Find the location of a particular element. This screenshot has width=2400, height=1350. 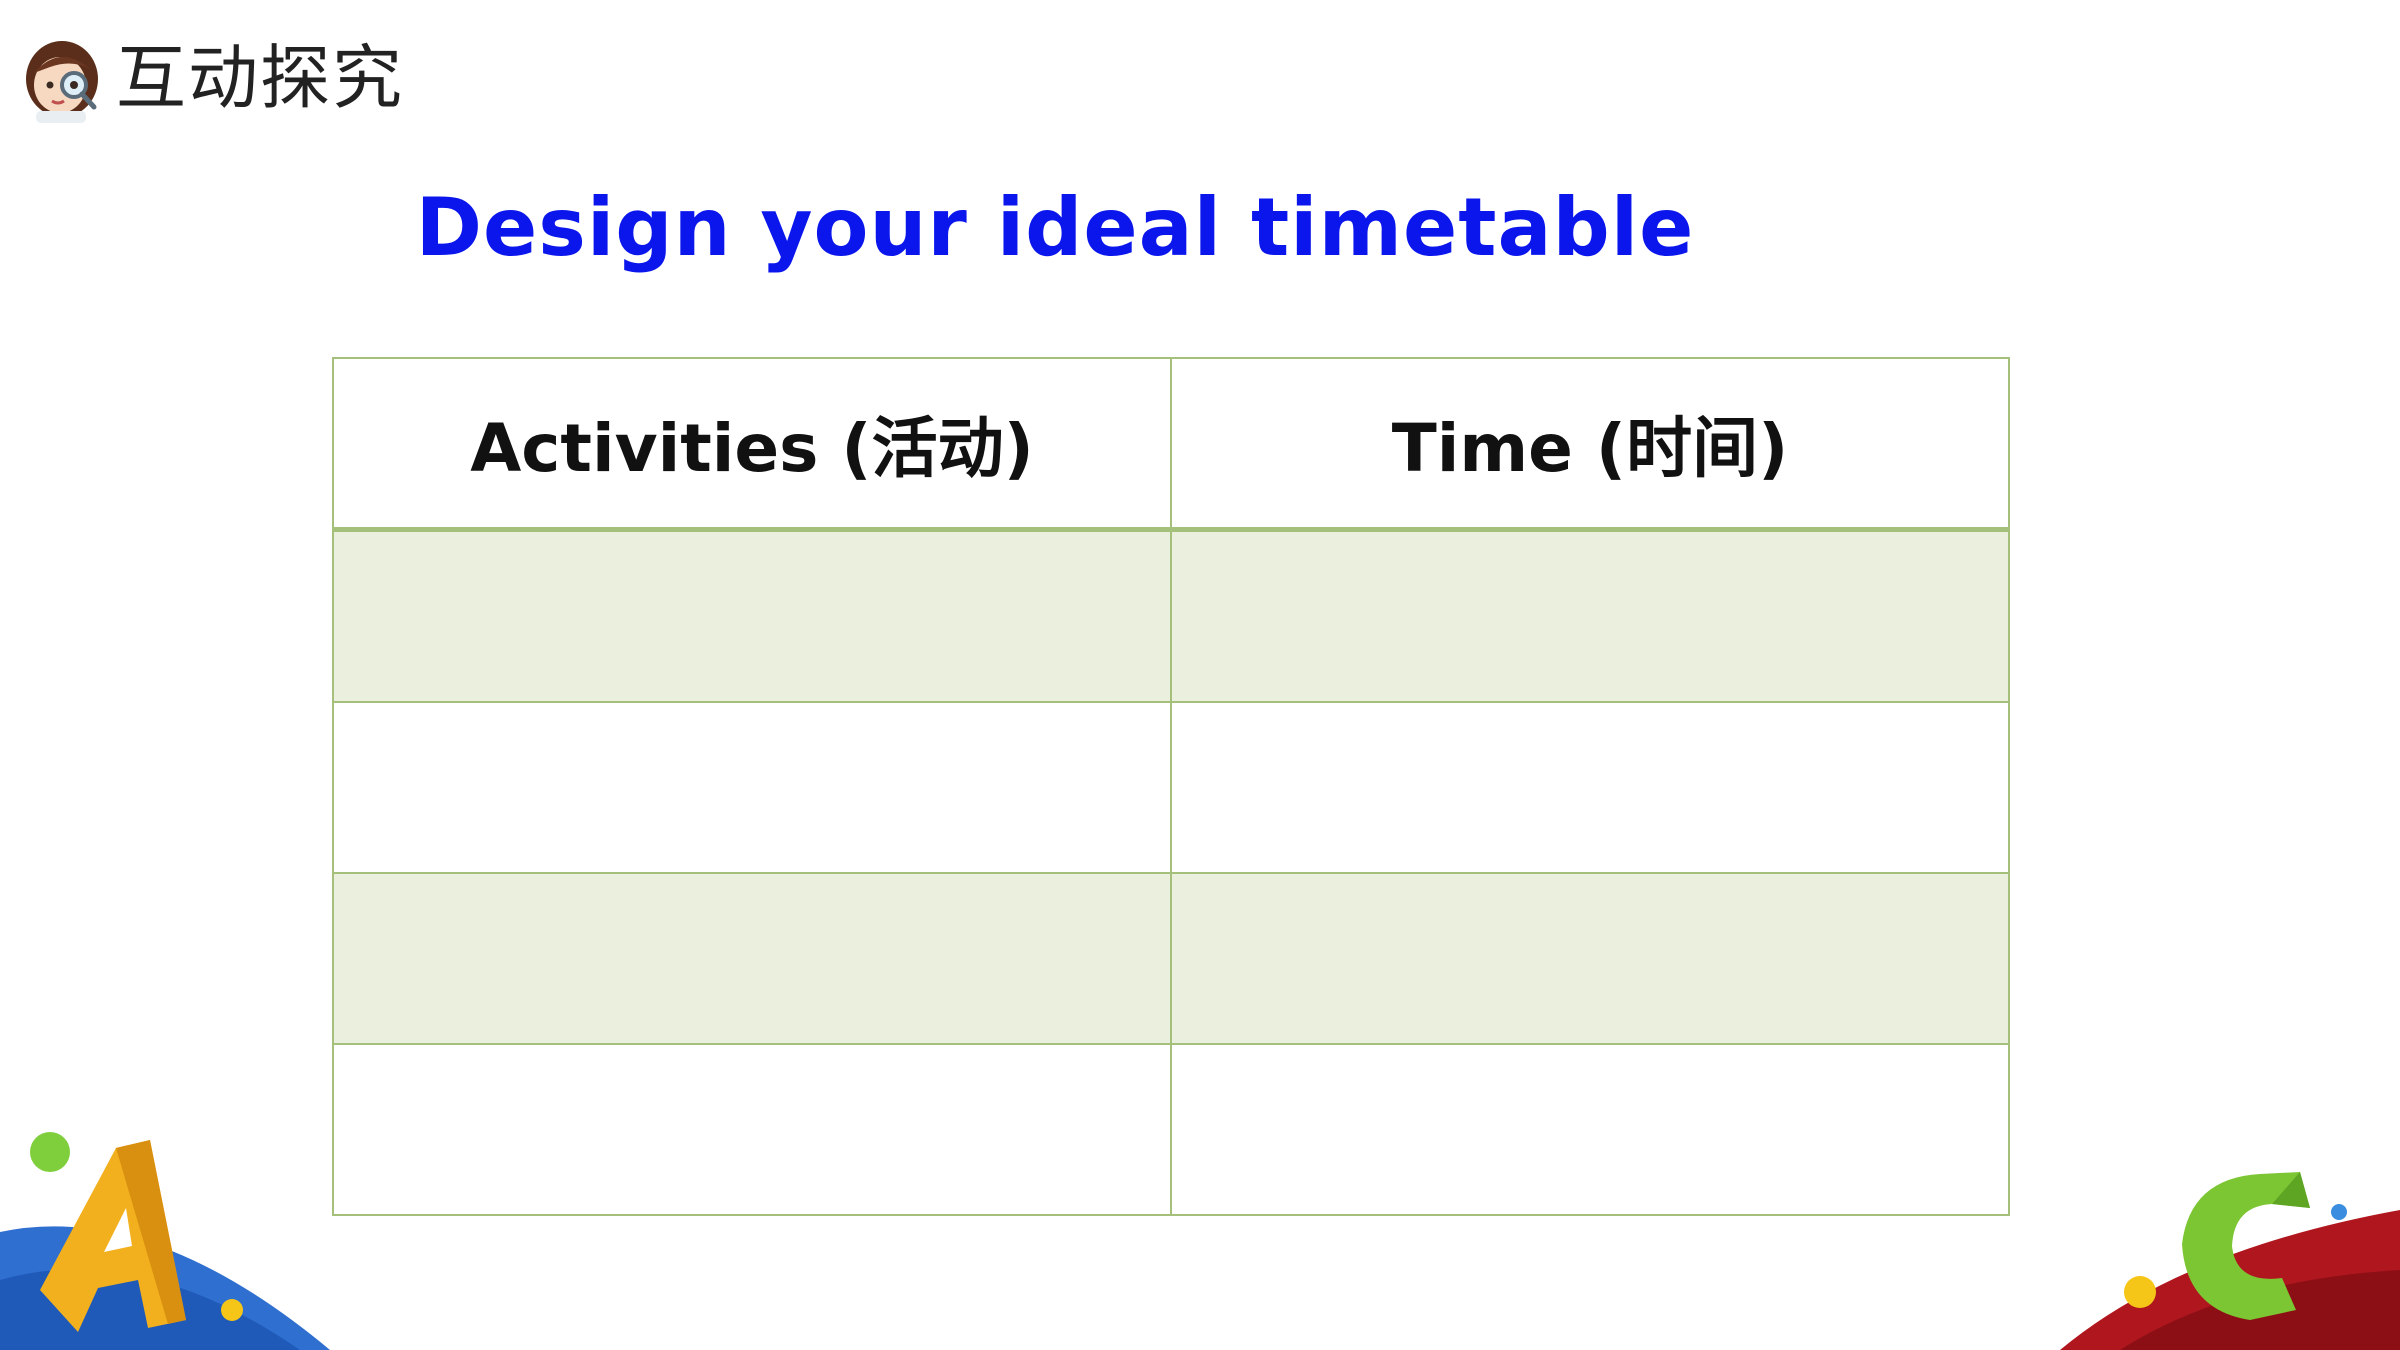

section-title: 互动探究 is located at coordinates (260, 78).